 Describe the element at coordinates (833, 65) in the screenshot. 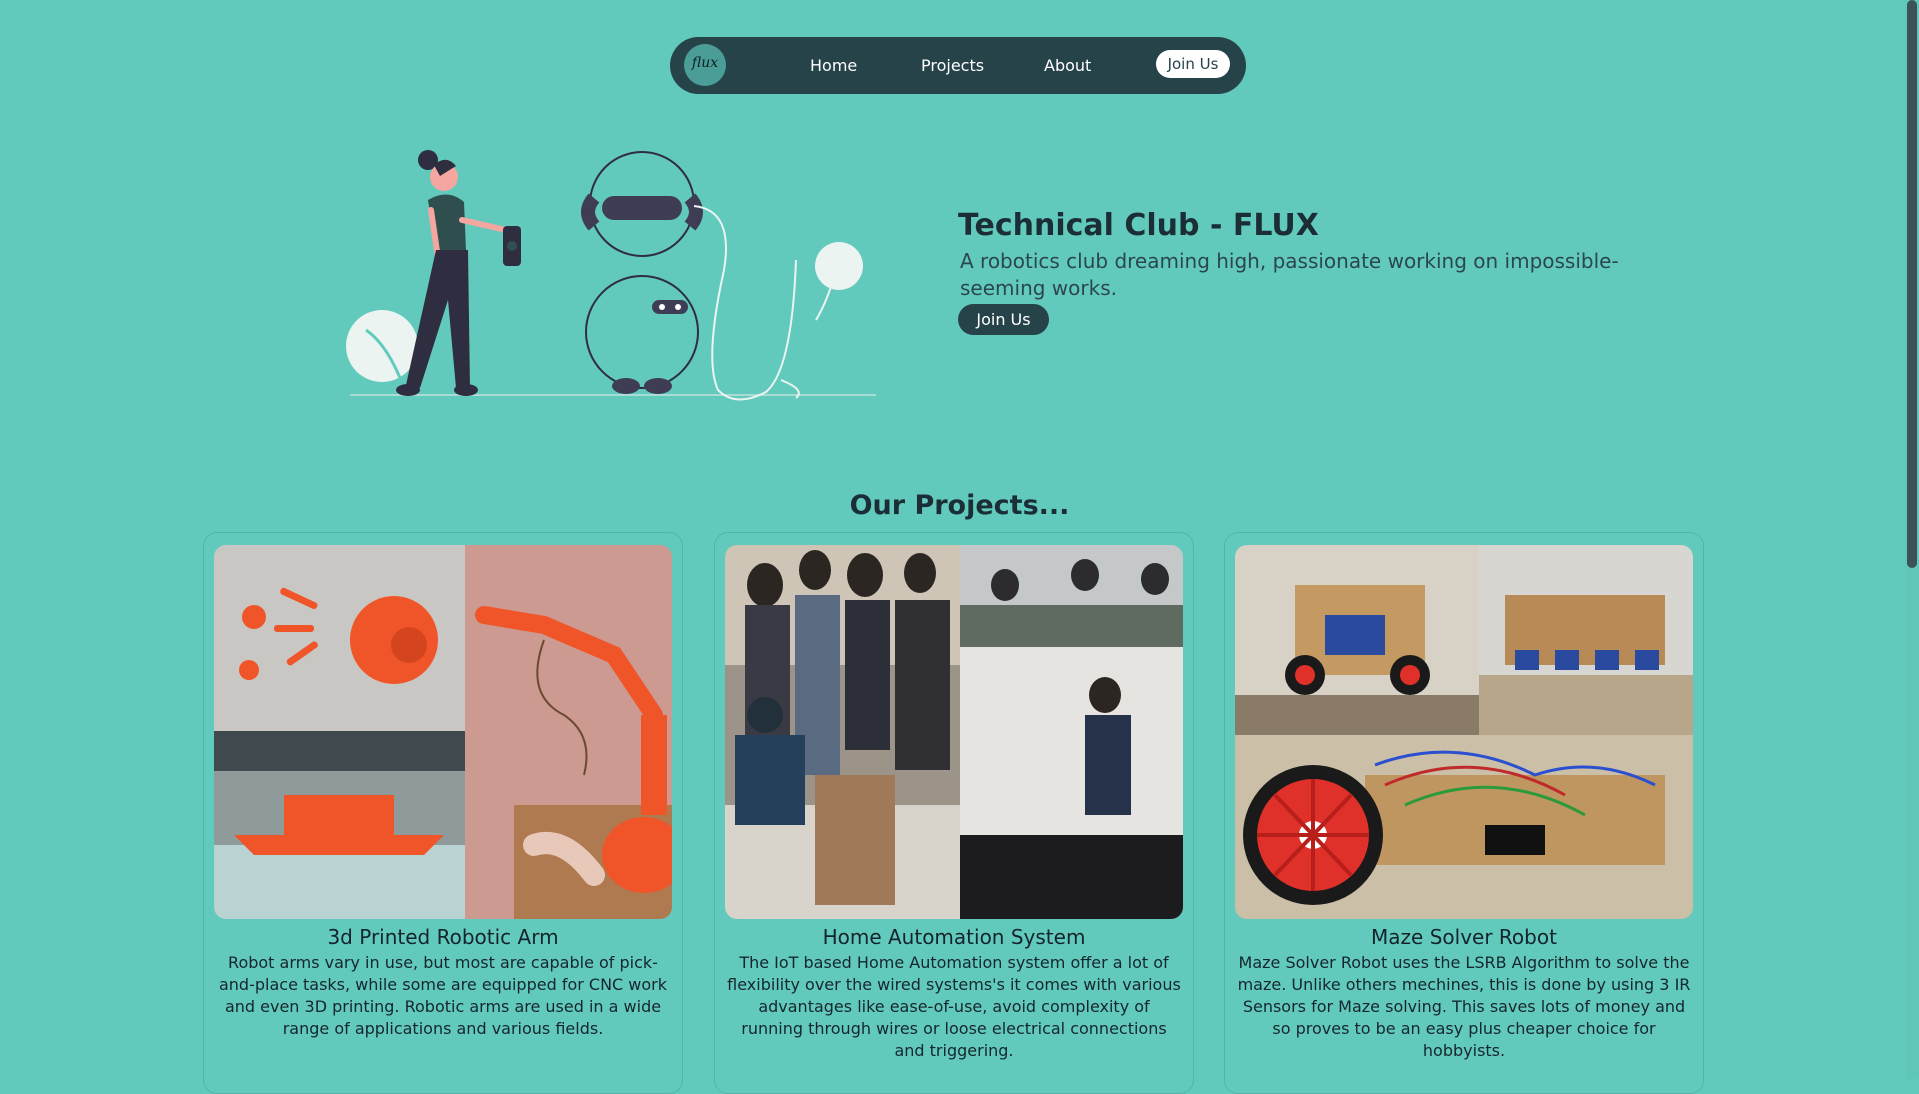

I see `nav-home-link: Home` at that location.